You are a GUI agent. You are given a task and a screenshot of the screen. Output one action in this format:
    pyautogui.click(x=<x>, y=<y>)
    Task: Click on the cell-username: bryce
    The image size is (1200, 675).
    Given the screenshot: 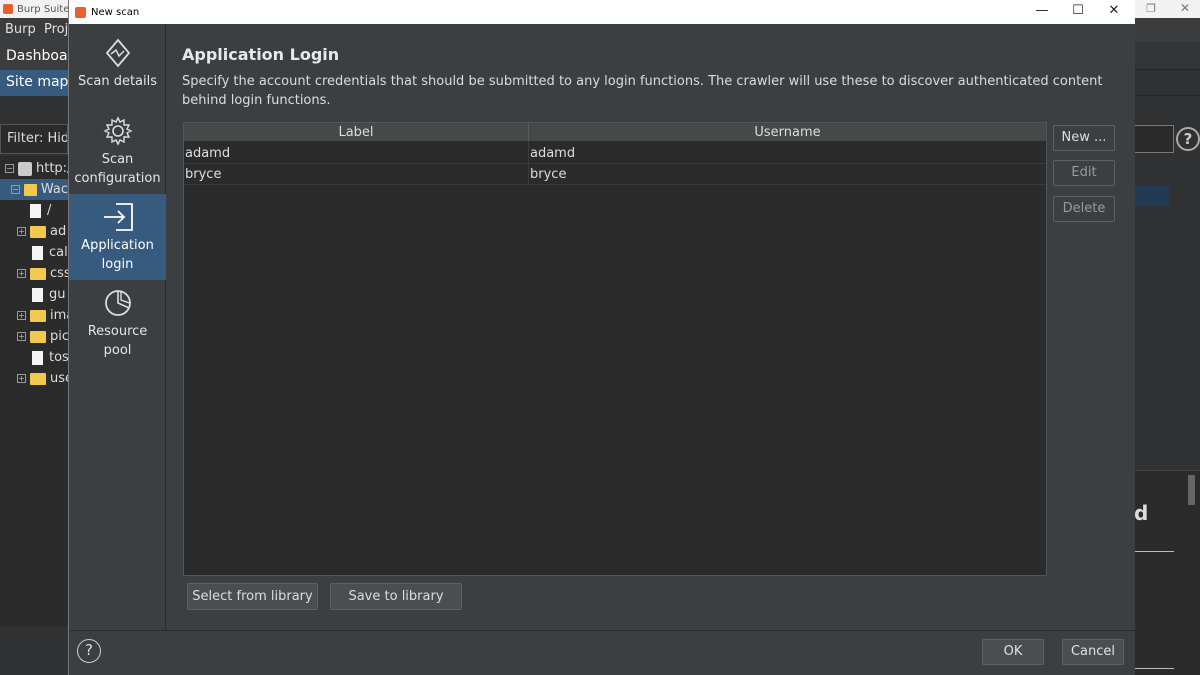 What is the action you would take?
    pyautogui.click(x=548, y=174)
    